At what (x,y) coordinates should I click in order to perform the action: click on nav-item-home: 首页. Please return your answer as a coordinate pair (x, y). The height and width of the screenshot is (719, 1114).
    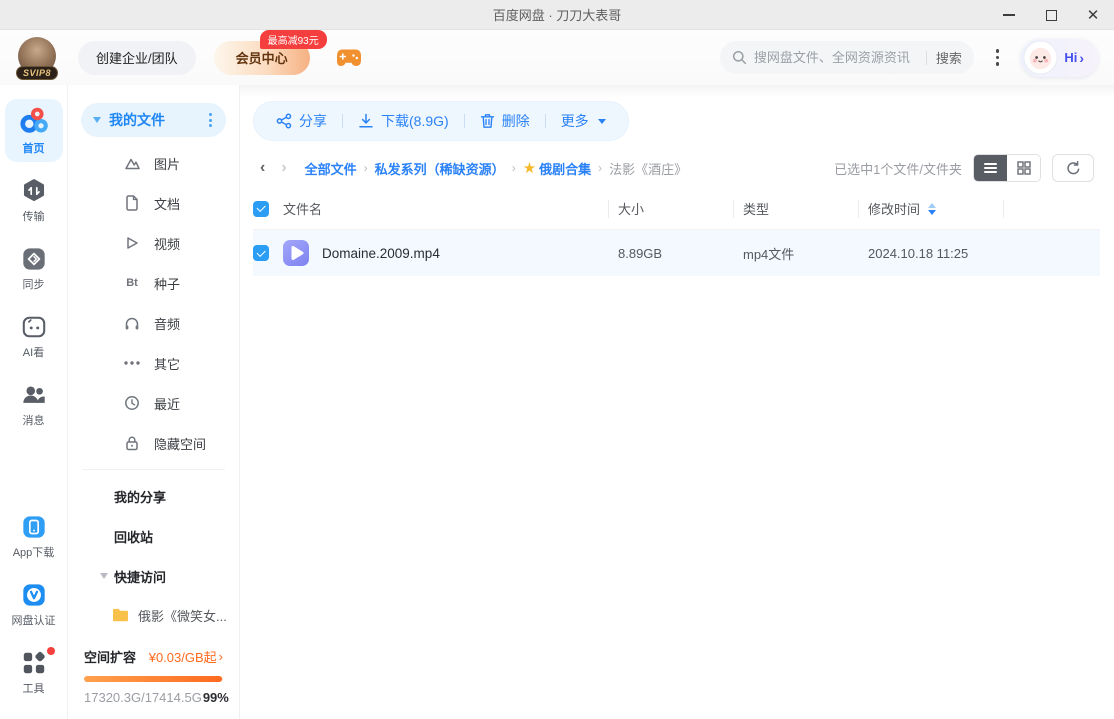
    Looking at the image, I should click on (33, 130).